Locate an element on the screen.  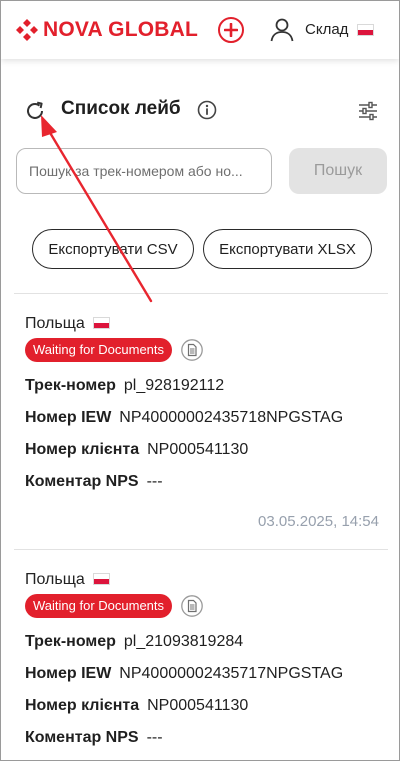
plus-icon is located at coordinates (231, 30).